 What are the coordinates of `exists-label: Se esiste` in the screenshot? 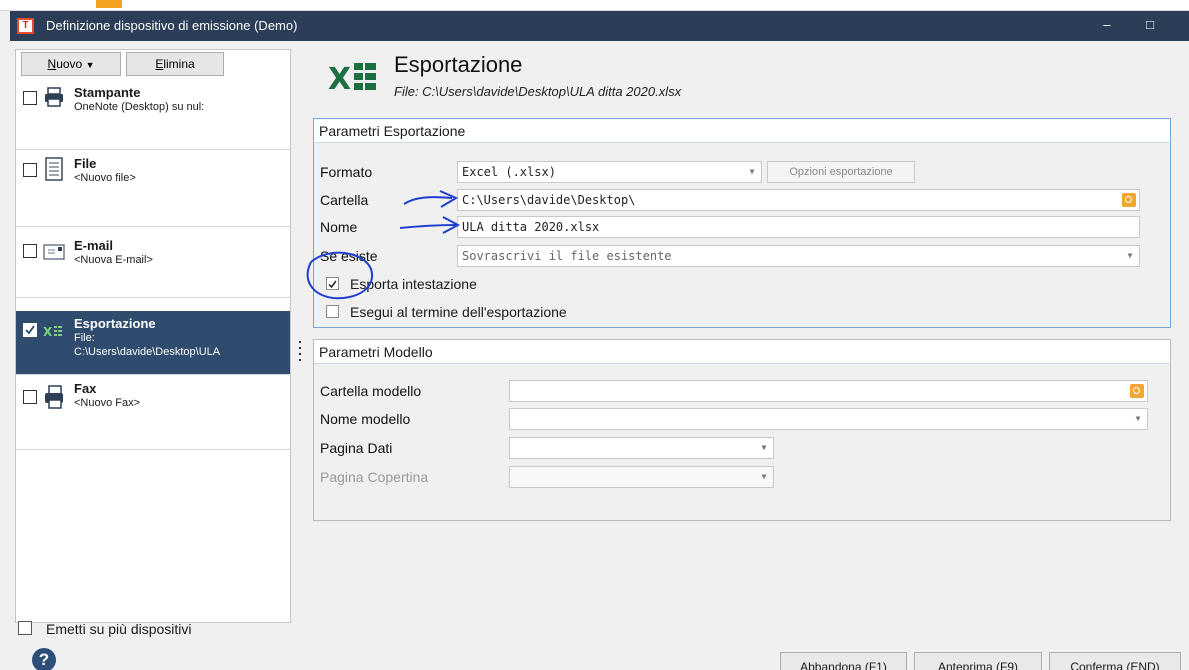 It's located at (349, 256).